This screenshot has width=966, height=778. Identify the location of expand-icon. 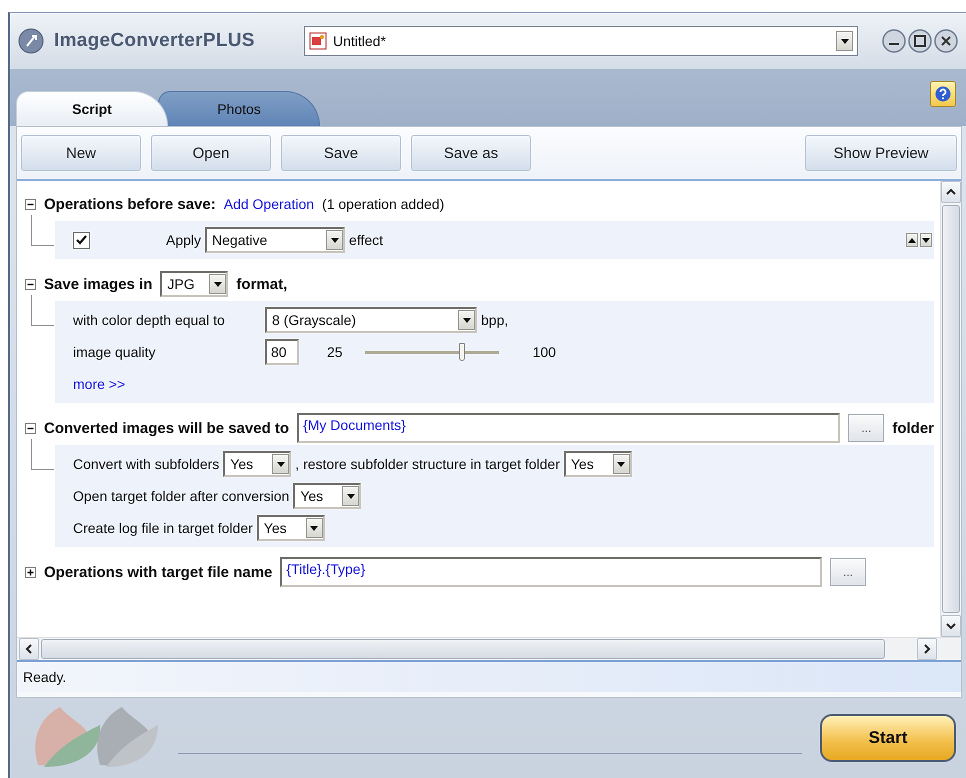
(30, 572).